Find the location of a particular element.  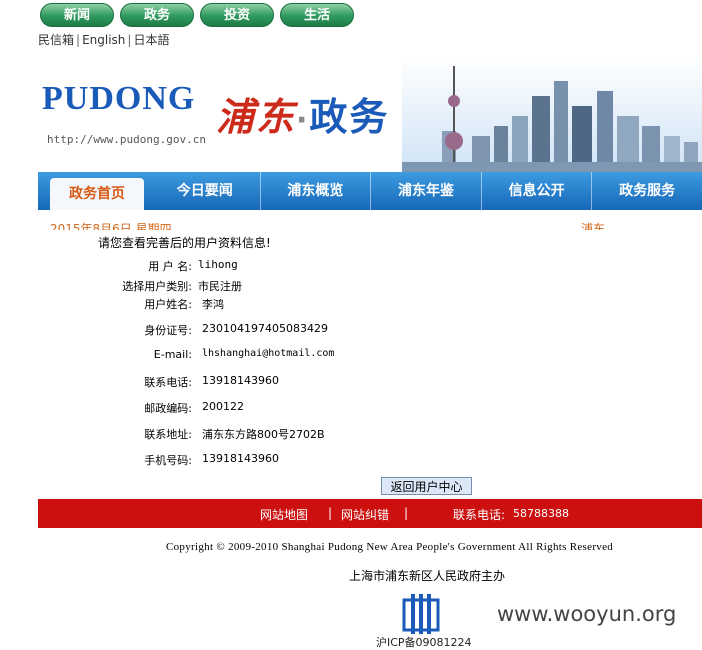

contact-phone-label: 联系电话: is located at coordinates (479, 515).